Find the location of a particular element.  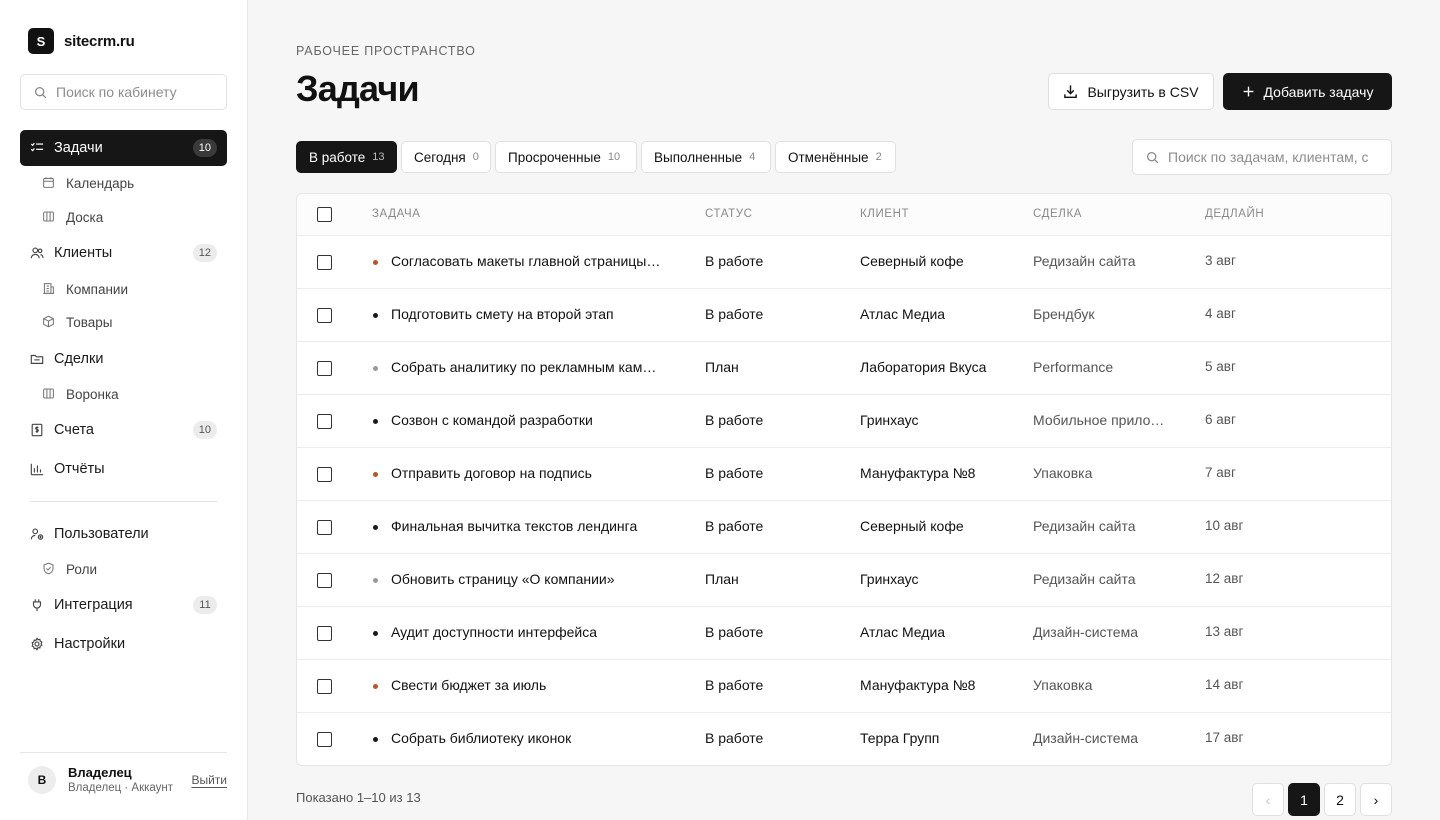

select-all-checkbox is located at coordinates (324, 214).